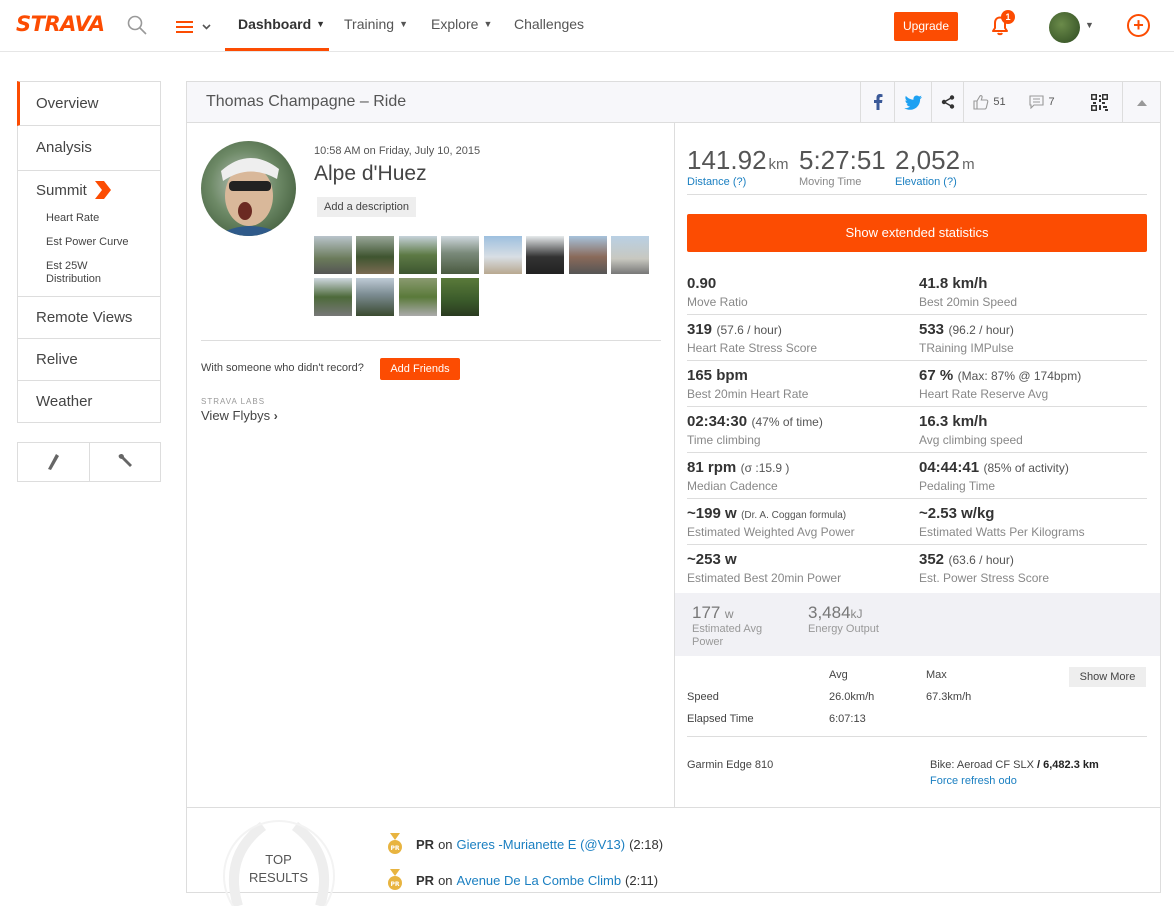 The height and width of the screenshot is (906, 1174). What do you see at coordinates (968, 292) in the screenshot?
I see `stat-best-20min-speed: 41.8 km/h Best 20min Speed` at bounding box center [968, 292].